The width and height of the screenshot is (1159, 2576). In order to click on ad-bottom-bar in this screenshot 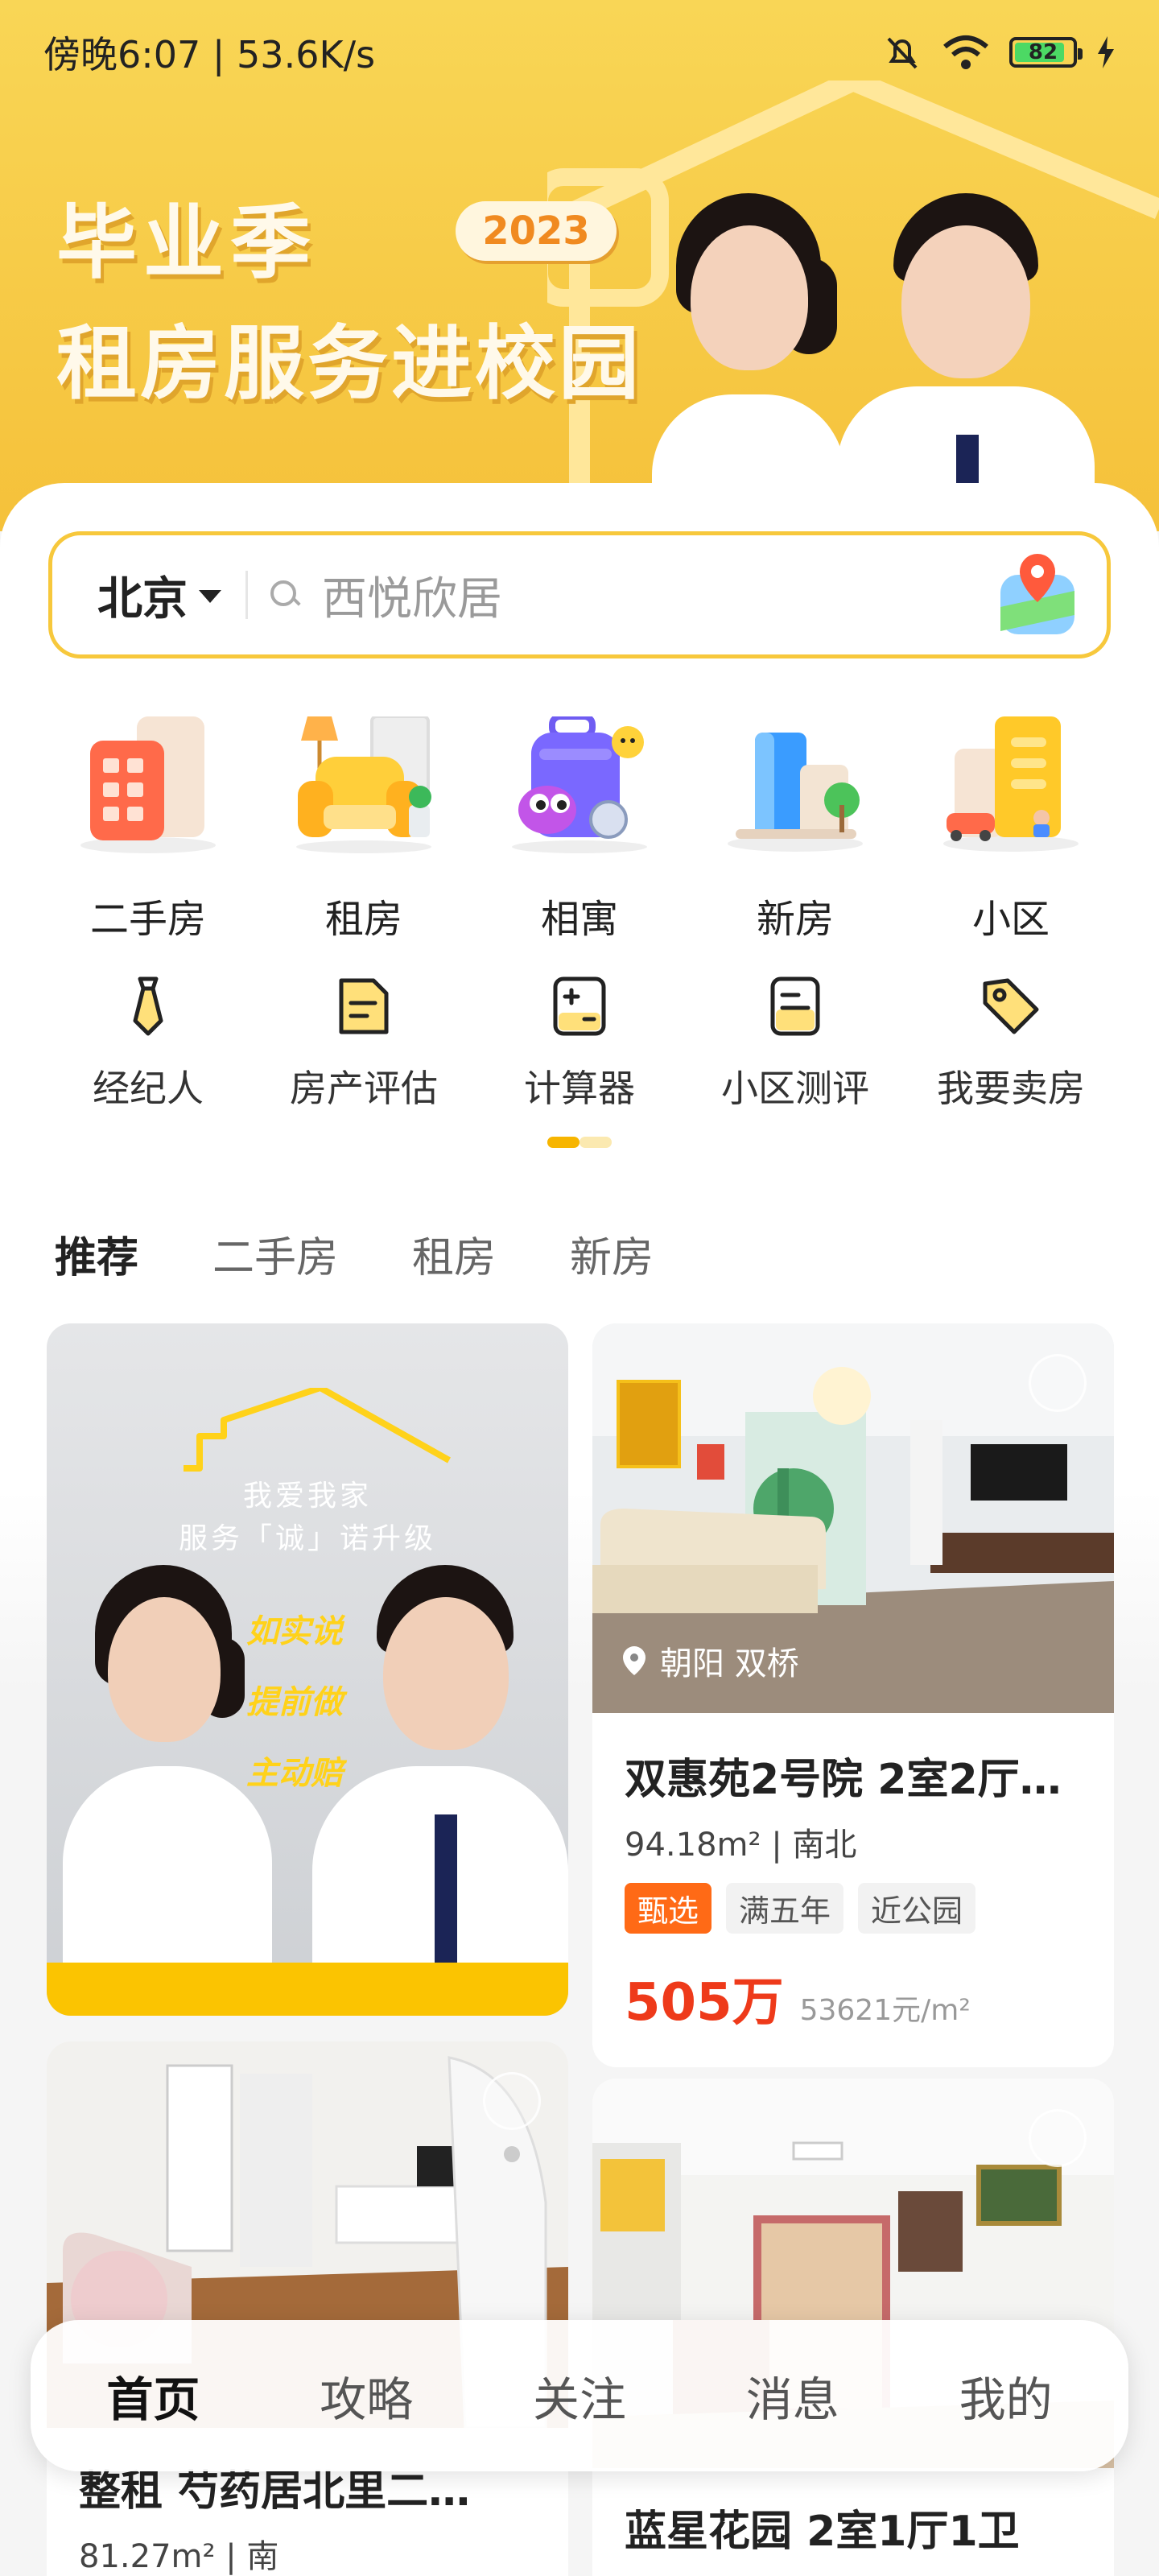, I will do `click(307, 1989)`.